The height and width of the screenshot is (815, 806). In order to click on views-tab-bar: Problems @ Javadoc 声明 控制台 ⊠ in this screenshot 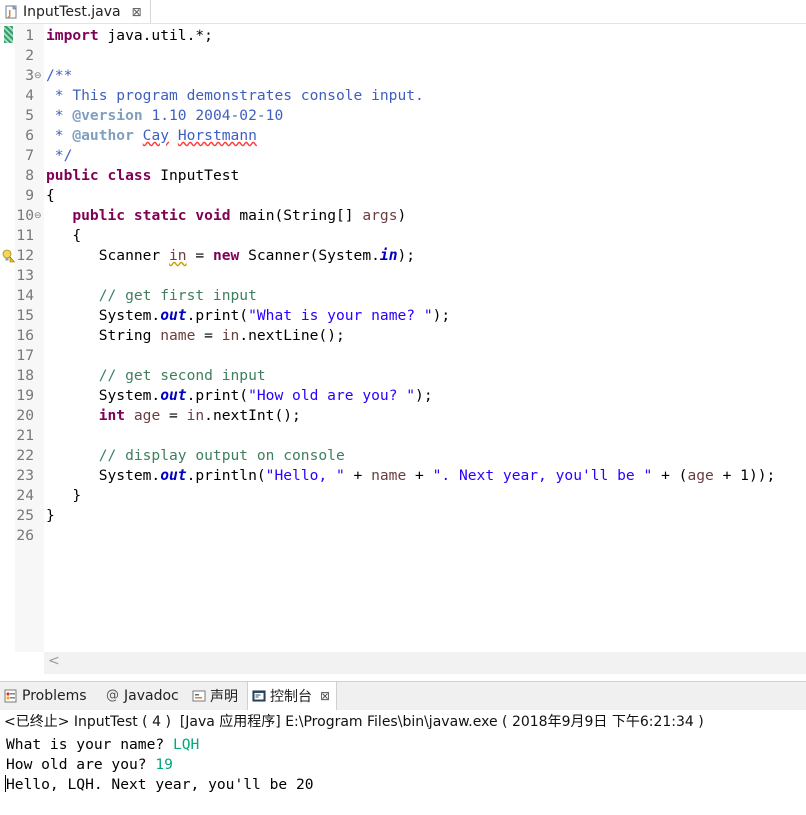, I will do `click(403, 696)`.